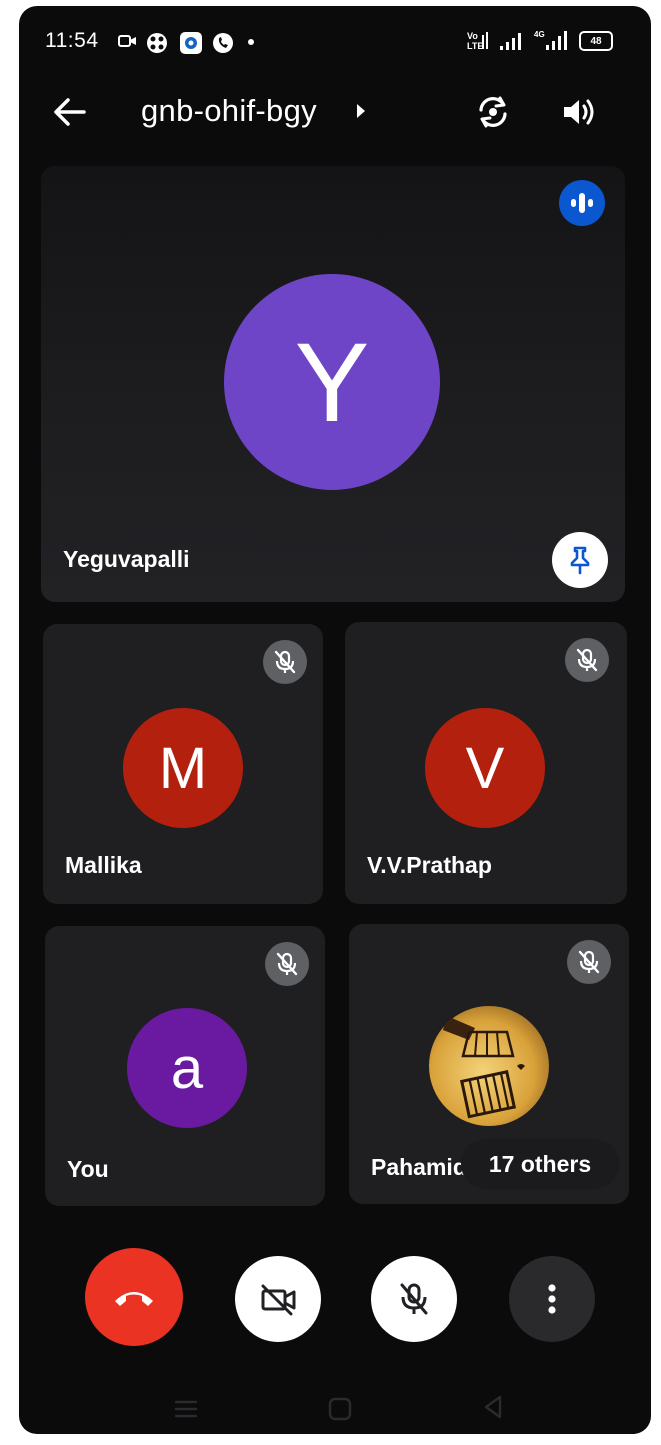 This screenshot has width=661, height=1445. What do you see at coordinates (126, 559) in the screenshot?
I see `participant-name: Yeguvapalli` at bounding box center [126, 559].